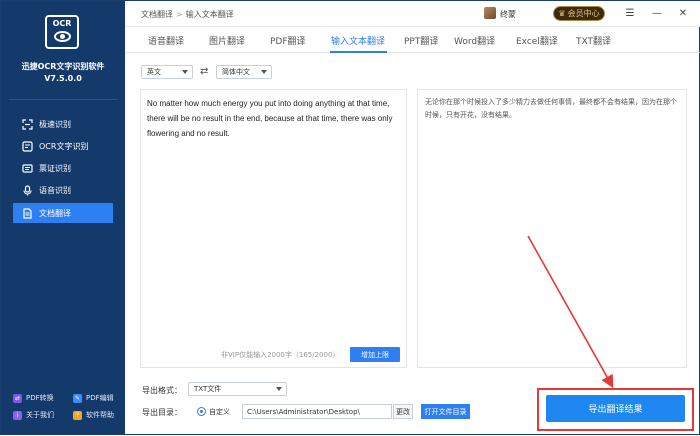 The height and width of the screenshot is (436, 700). What do you see at coordinates (403, 411) in the screenshot?
I see `change-dir-button: 更改` at bounding box center [403, 411].